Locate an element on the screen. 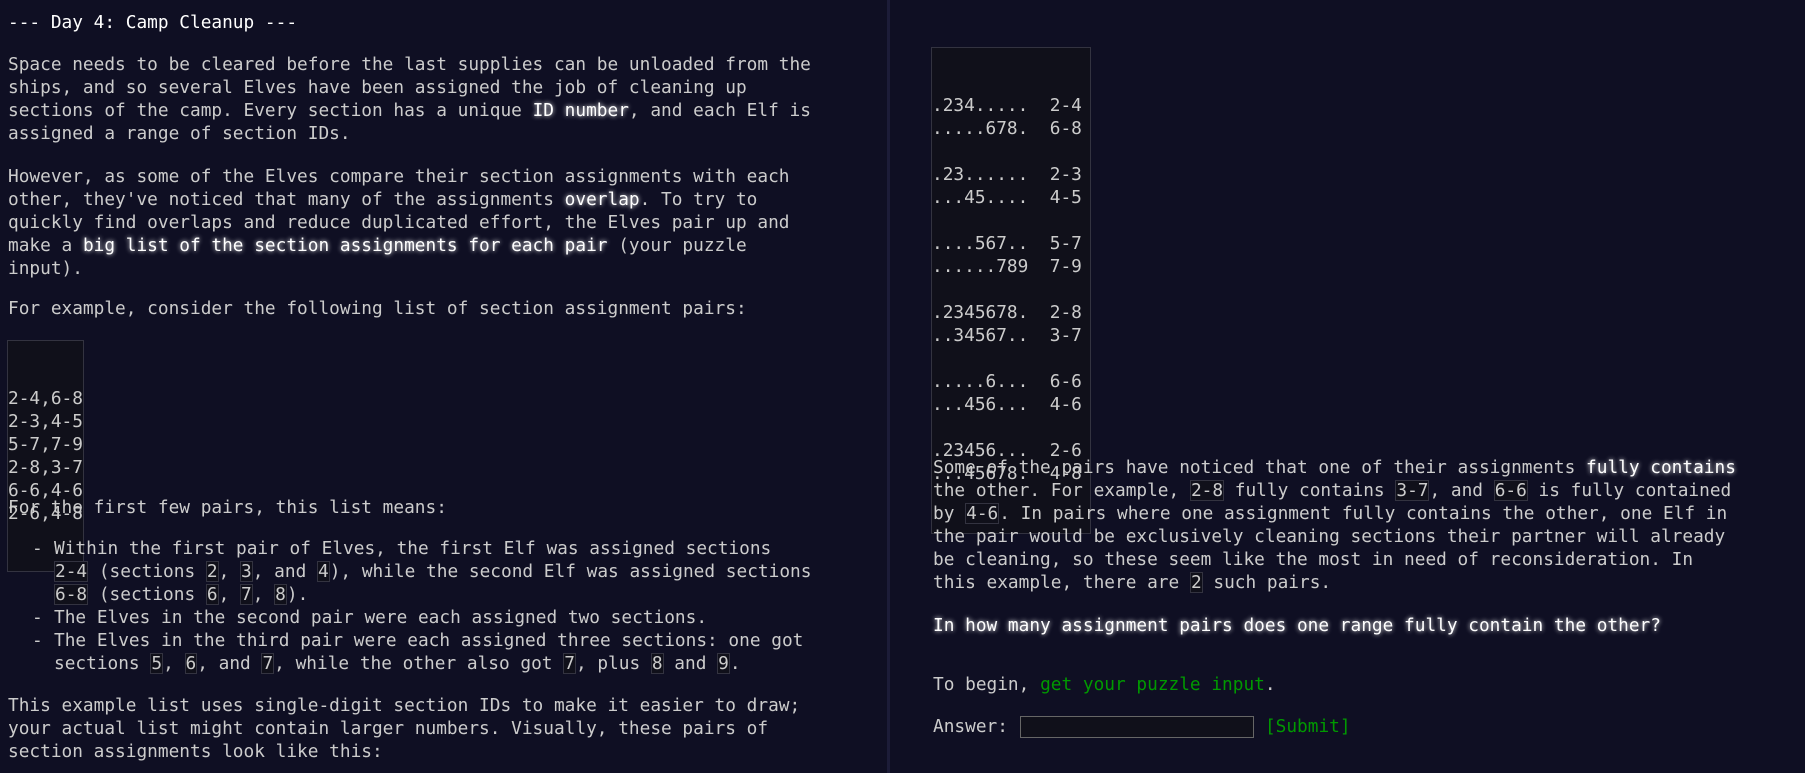 This screenshot has height=773, width=1805. code-value: 5 is located at coordinates (157, 663).